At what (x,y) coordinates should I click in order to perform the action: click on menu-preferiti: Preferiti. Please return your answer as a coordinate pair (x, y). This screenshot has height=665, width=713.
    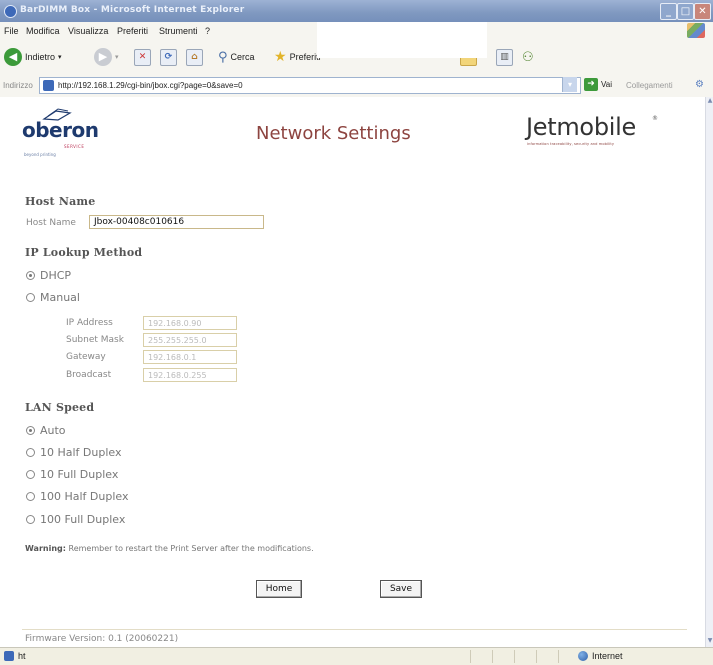
    Looking at the image, I should click on (132, 31).